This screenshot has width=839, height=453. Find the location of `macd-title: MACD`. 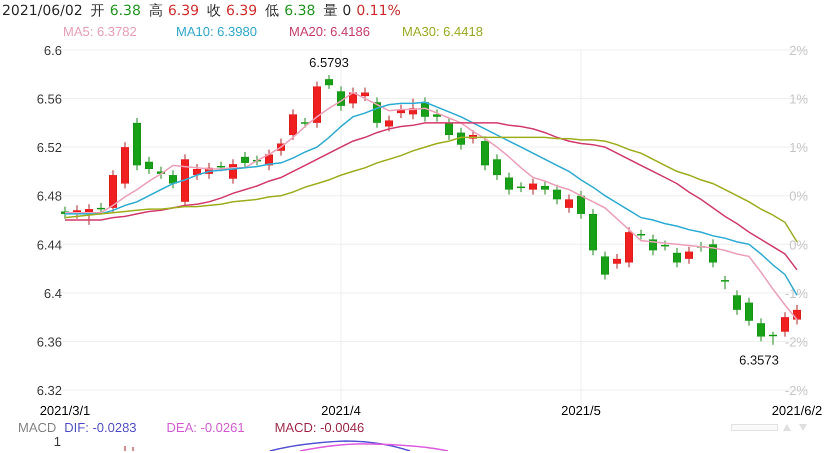

macd-title: MACD is located at coordinates (37, 427).